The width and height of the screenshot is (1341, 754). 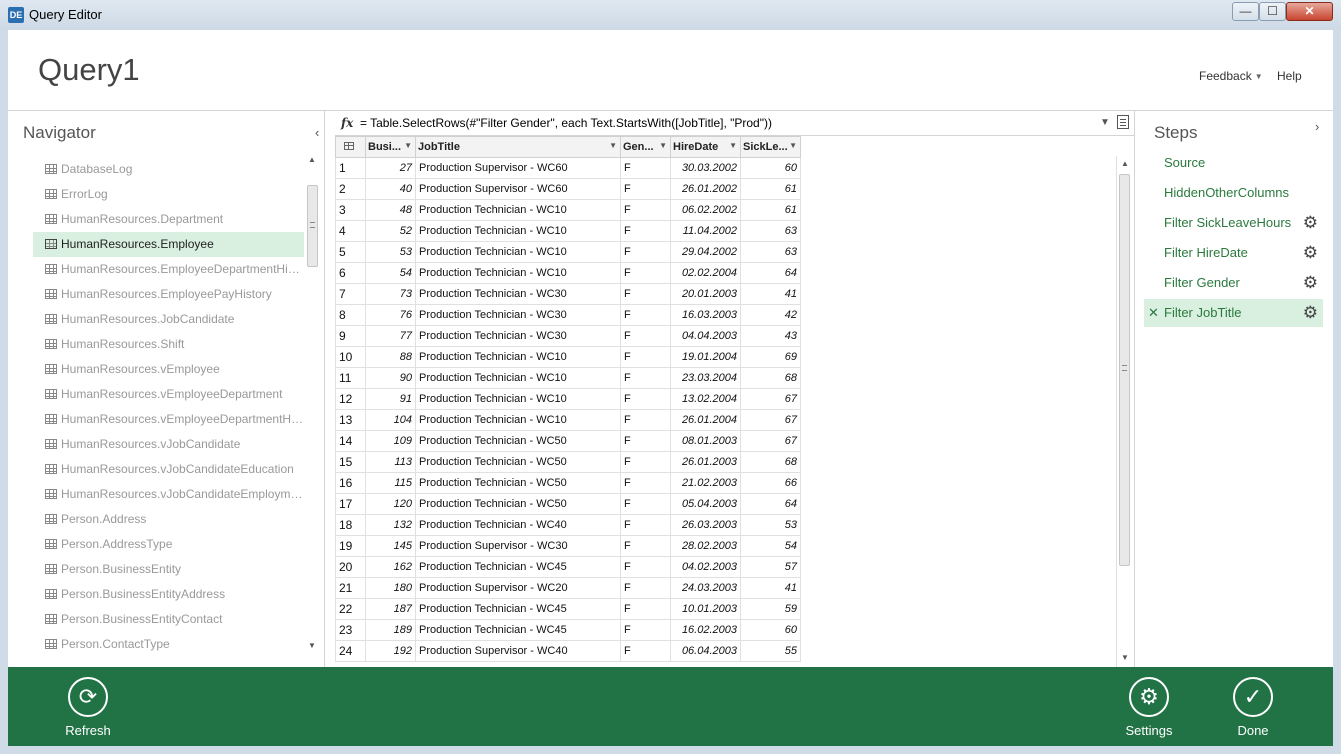 What do you see at coordinates (350, 273) in the screenshot?
I see `row-number: 6` at bounding box center [350, 273].